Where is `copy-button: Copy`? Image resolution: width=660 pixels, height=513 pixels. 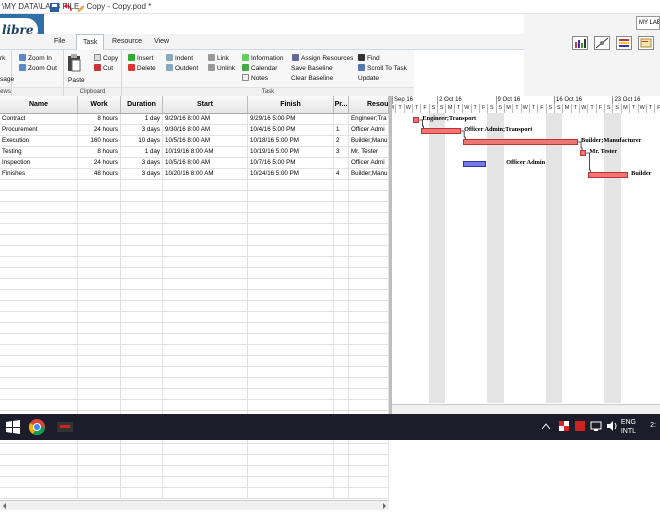 copy-button: Copy is located at coordinates (106, 58).